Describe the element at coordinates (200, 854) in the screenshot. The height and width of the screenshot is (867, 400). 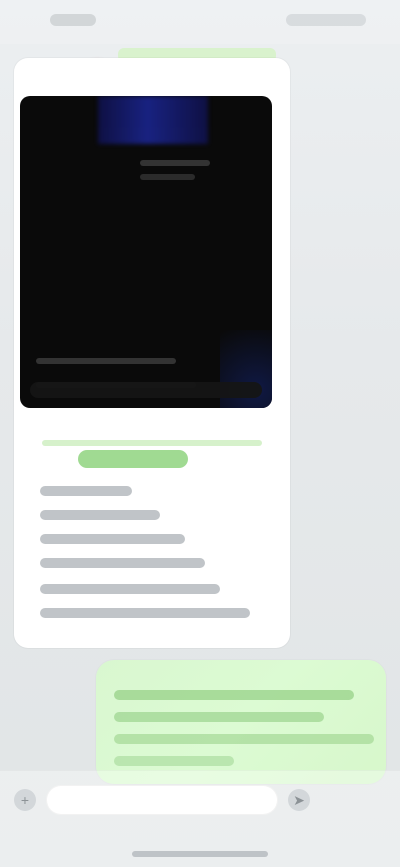
I see `home-indicator` at that location.